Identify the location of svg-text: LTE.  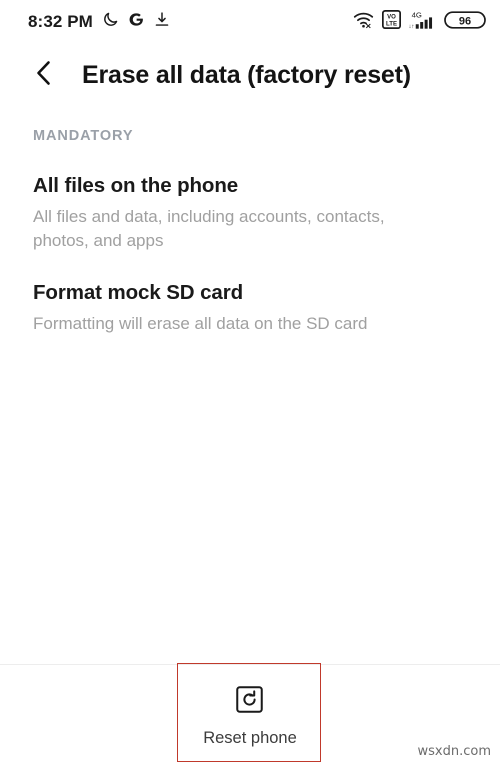
(391, 23).